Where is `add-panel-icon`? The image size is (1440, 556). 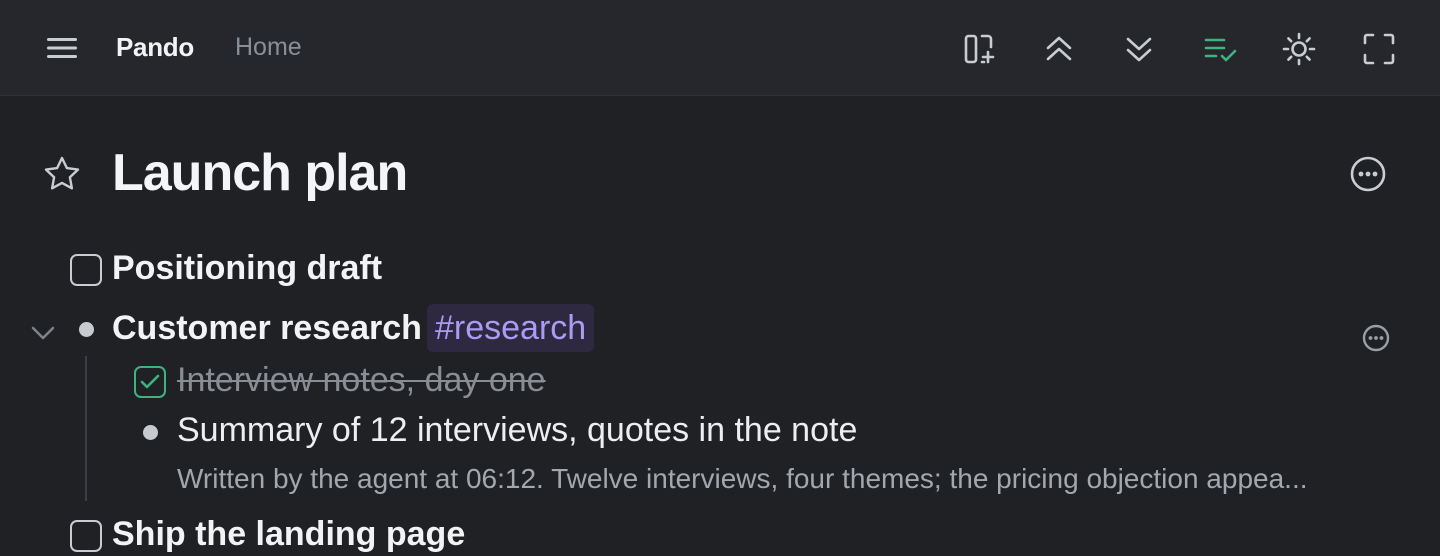
add-panel-icon is located at coordinates (979, 49).